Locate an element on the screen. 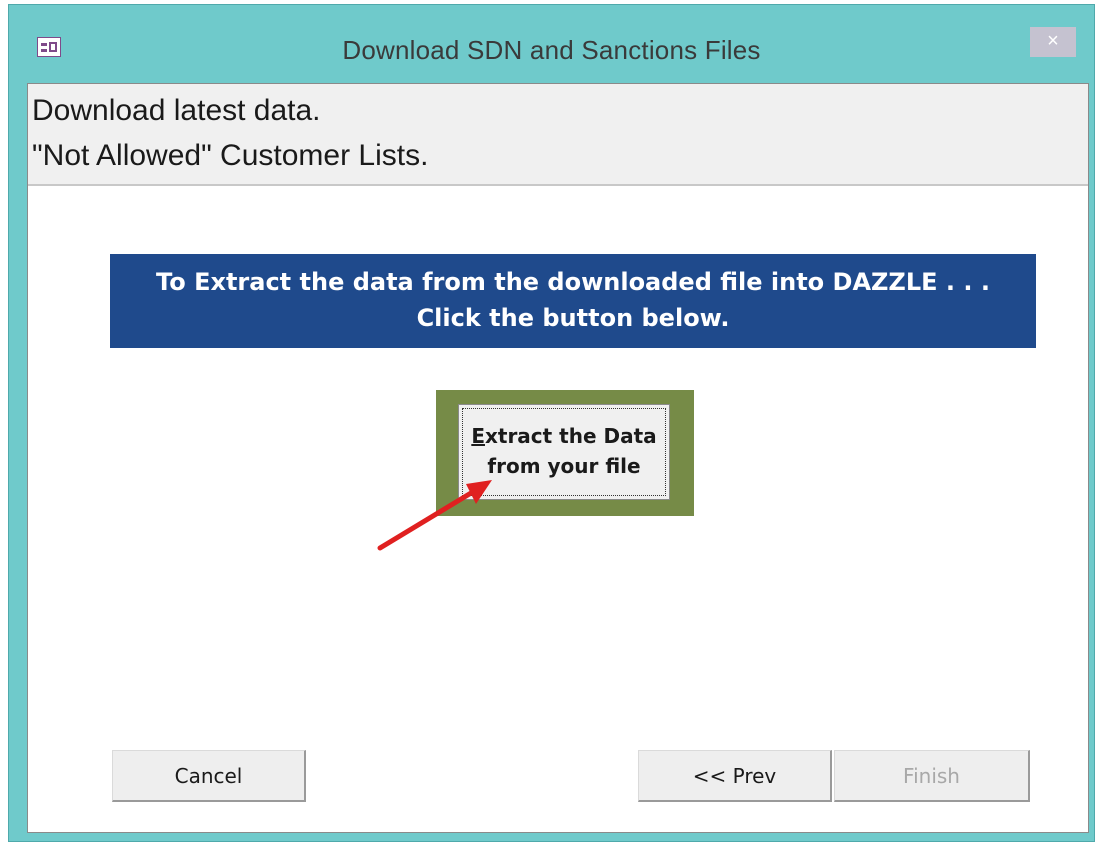 The height and width of the screenshot is (850, 1101). red-arrow-annotation is located at coordinates (434, 515).